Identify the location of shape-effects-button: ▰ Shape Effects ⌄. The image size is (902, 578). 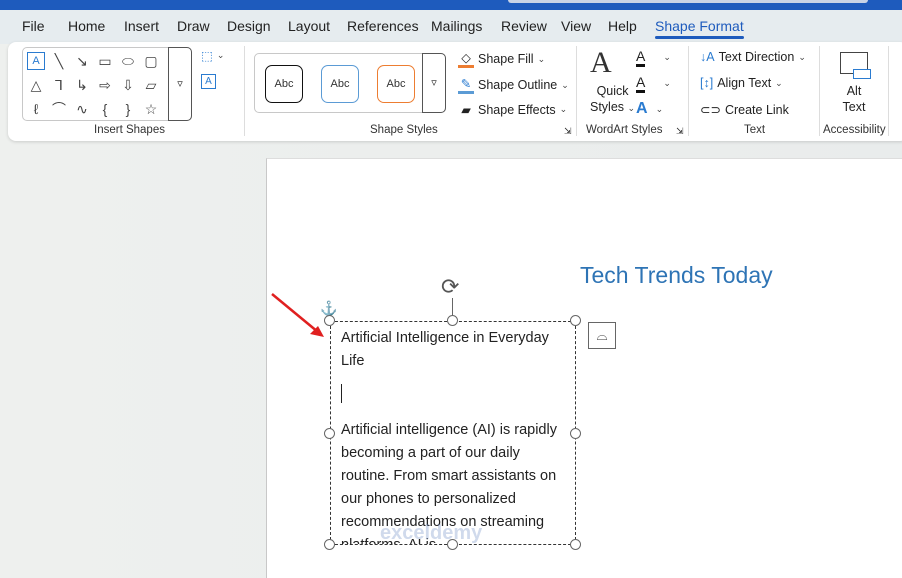
(513, 110).